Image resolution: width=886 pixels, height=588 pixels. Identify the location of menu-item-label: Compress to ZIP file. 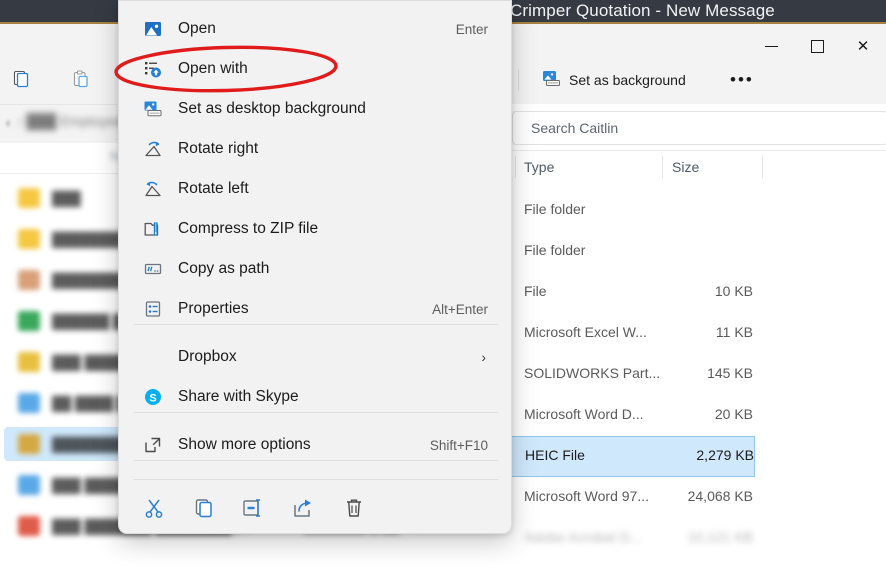
(248, 228).